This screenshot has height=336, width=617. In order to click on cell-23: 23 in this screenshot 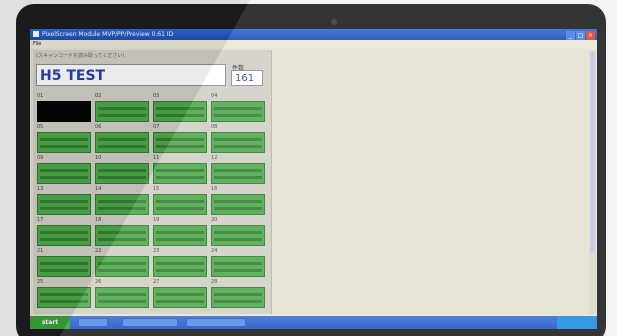, I will do `click(180, 263)`.